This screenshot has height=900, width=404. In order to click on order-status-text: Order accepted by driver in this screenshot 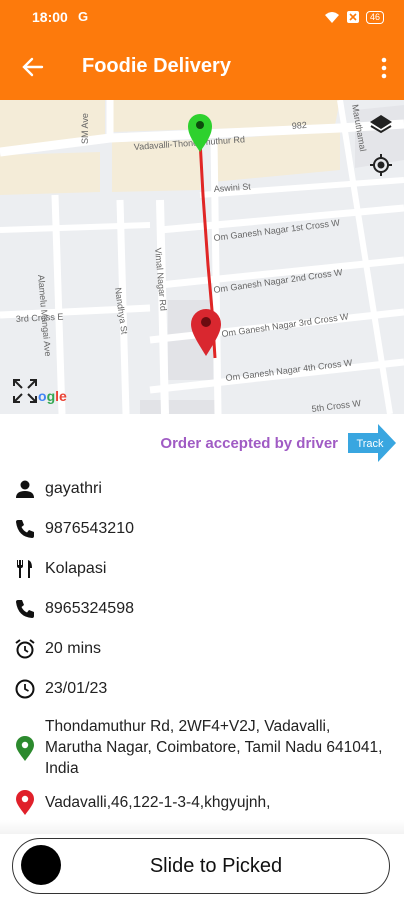, I will do `click(249, 443)`.